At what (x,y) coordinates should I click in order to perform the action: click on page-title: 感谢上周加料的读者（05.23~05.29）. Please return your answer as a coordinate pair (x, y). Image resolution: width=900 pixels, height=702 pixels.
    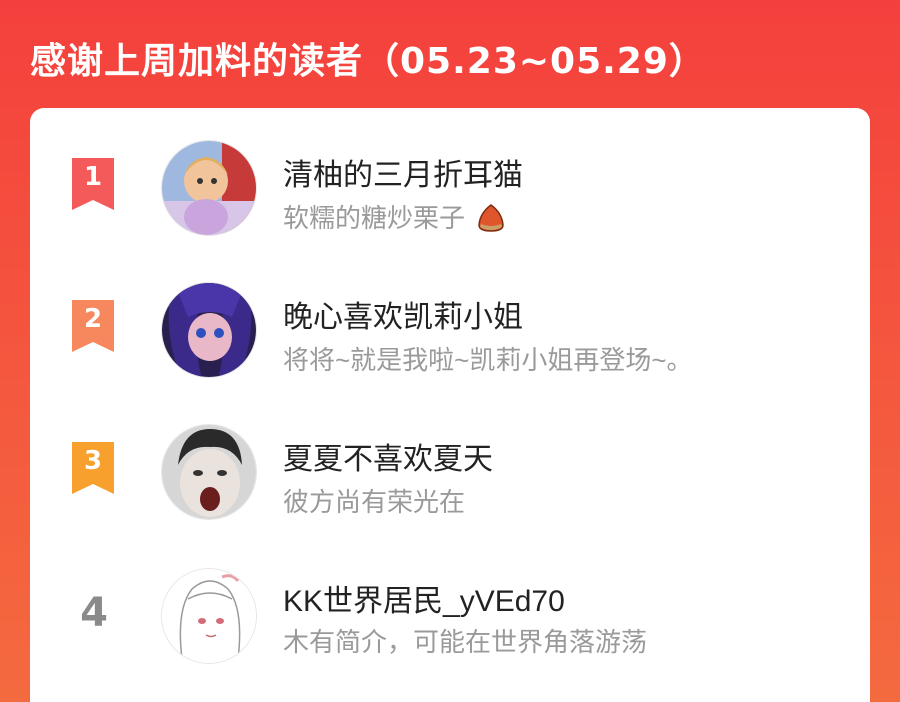
    Looking at the image, I should click on (368, 61).